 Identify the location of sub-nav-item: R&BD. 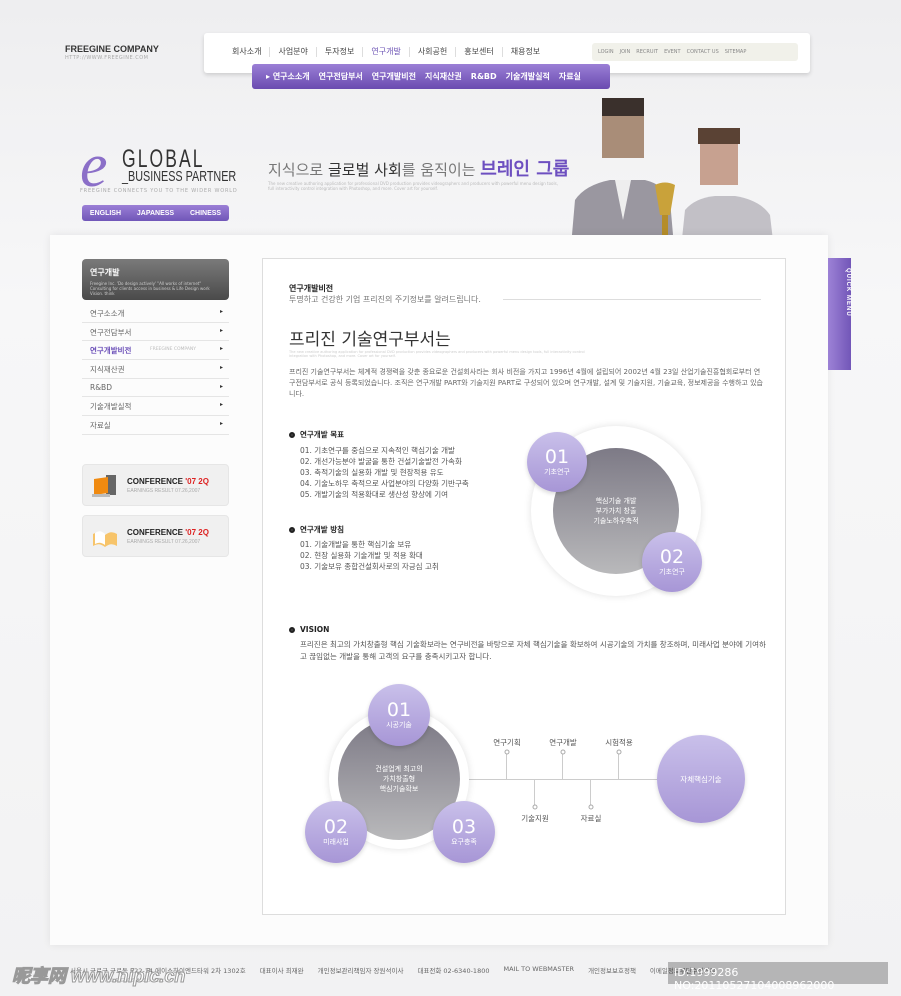
(484, 76).